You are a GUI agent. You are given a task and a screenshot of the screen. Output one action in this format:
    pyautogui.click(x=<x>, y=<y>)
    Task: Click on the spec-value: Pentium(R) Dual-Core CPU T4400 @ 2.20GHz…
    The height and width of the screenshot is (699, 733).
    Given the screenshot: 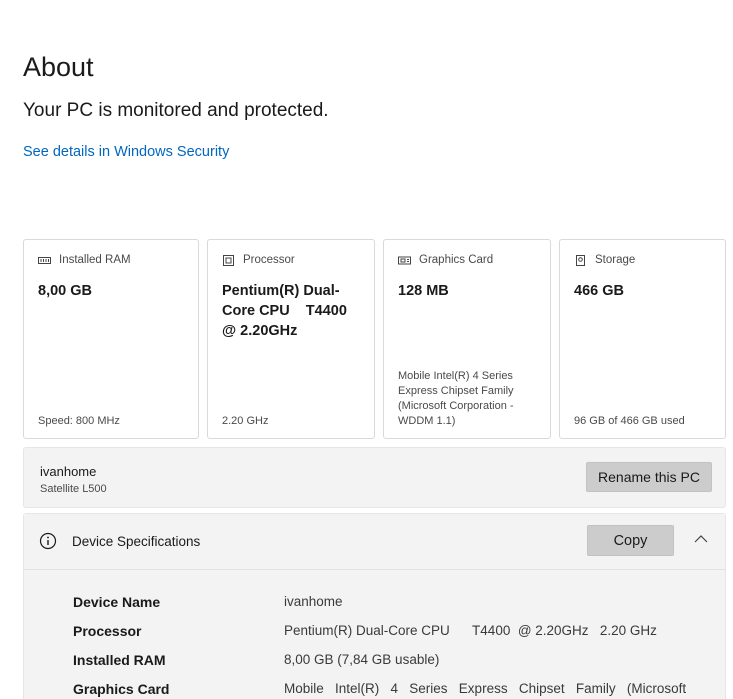 What is the action you would take?
    pyautogui.click(x=470, y=630)
    